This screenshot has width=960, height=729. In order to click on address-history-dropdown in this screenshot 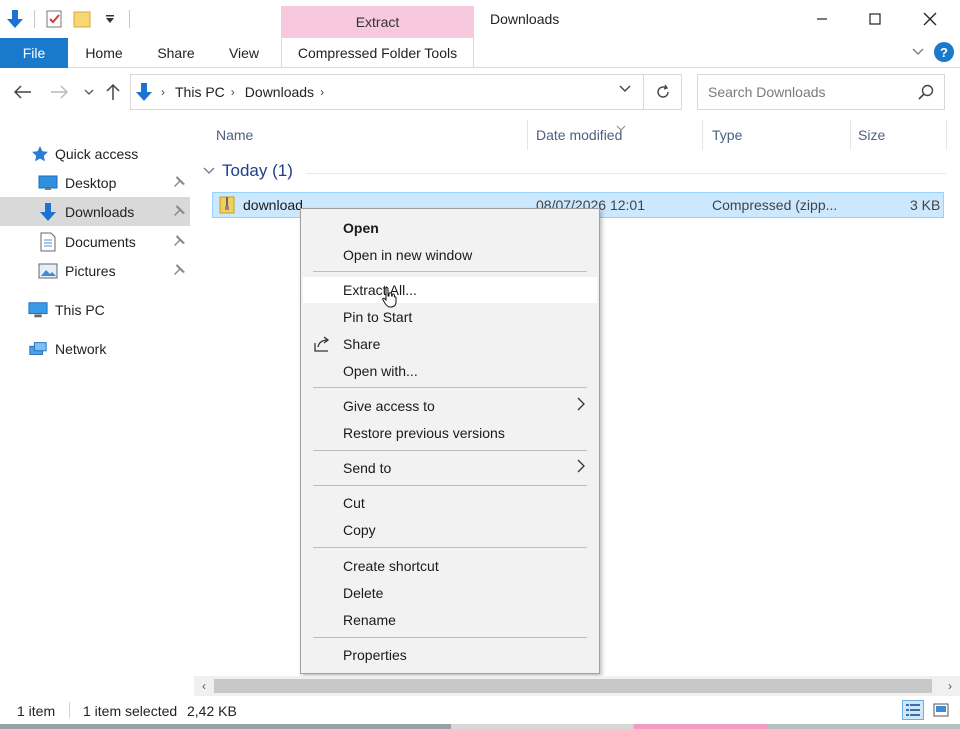, I will do `click(625, 89)`.